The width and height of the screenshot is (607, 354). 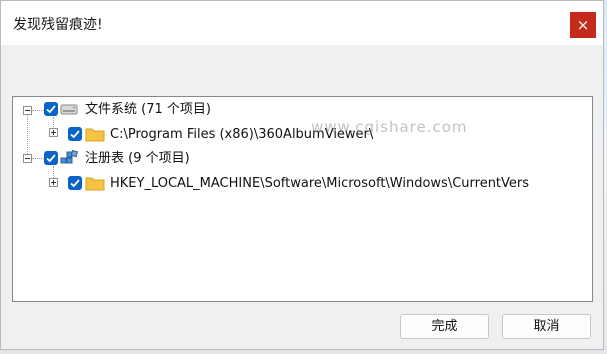 What do you see at coordinates (302, 23) in the screenshot?
I see `title-bar: 发现残留痕迹! ×` at bounding box center [302, 23].